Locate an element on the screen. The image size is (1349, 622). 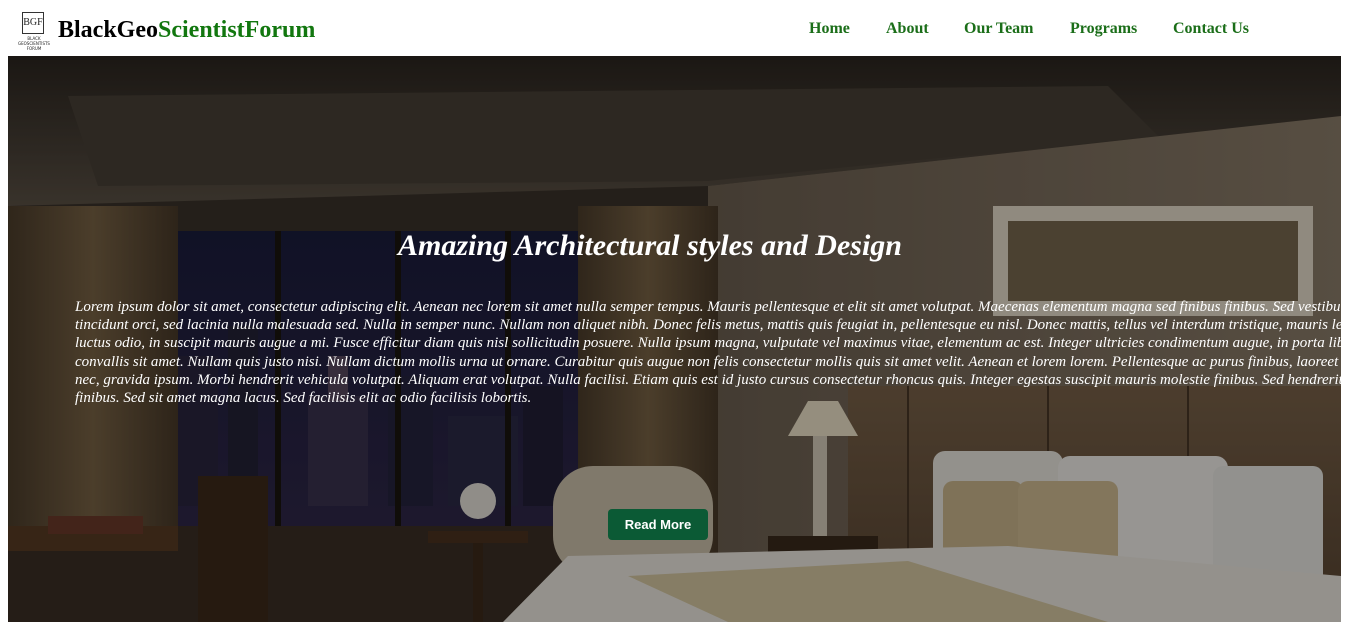
nav-contact-us: Contact Us is located at coordinates (1211, 29).